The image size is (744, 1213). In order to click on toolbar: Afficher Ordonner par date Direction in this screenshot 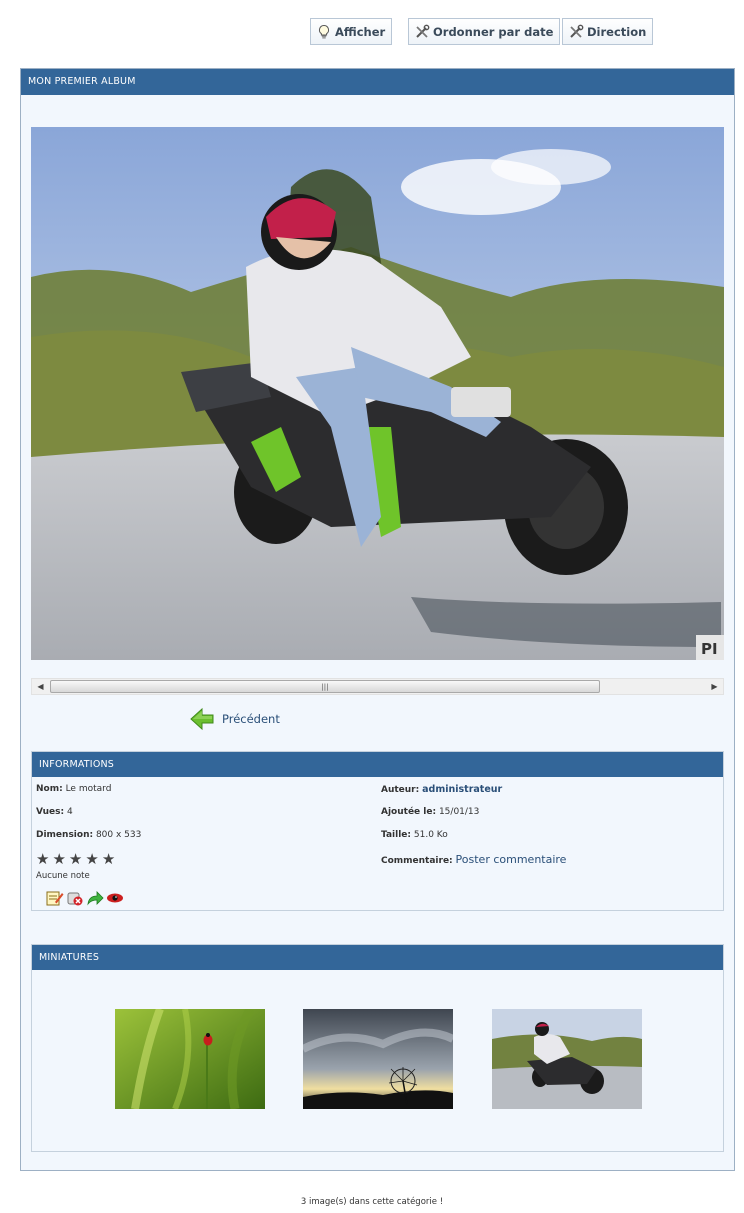, I will do `click(372, 31)`.